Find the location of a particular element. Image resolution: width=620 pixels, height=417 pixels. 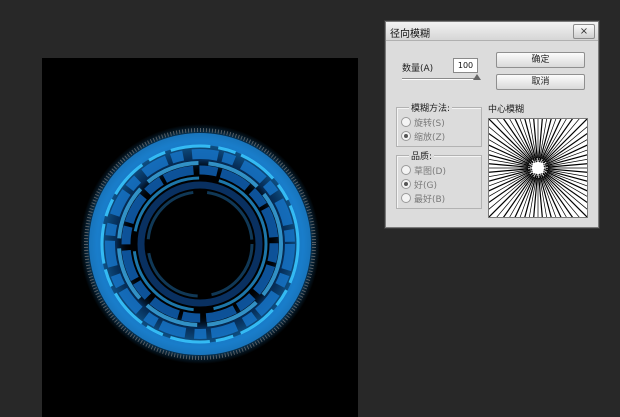

blur-method-label: 模糊方法: is located at coordinates (431, 107).